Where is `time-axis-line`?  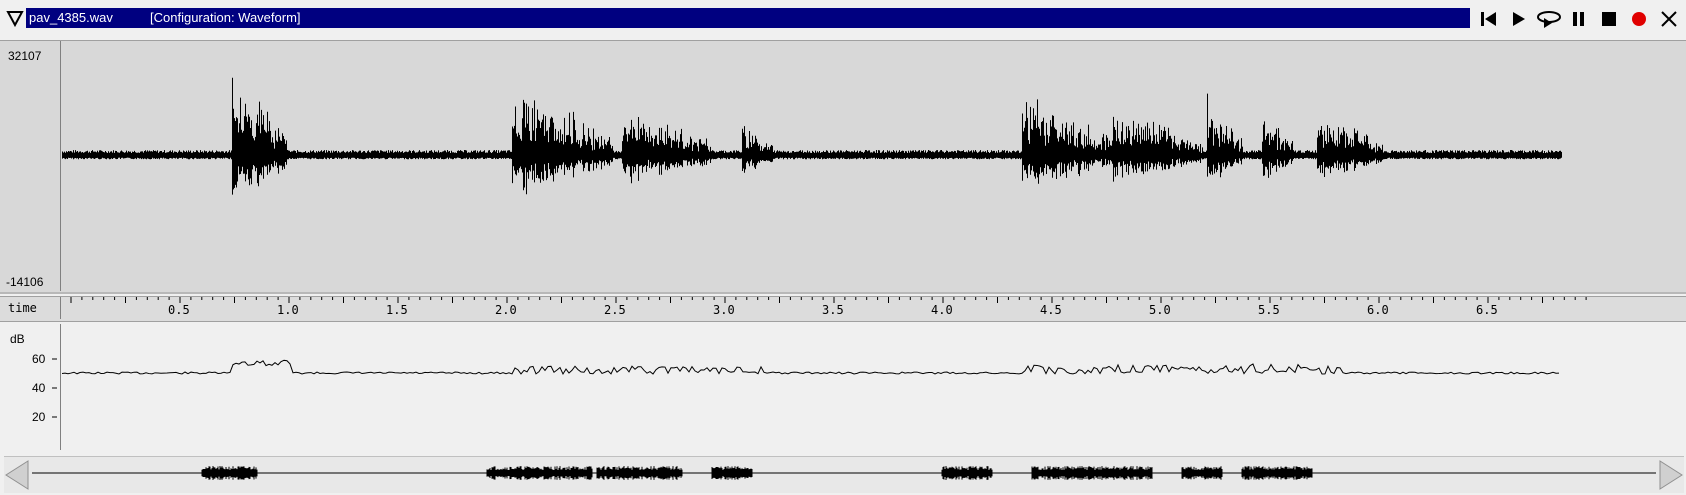 time-axis-line is located at coordinates (60, 308).